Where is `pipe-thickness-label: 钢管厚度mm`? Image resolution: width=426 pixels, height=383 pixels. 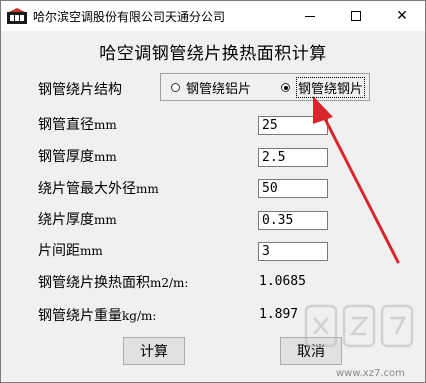 pipe-thickness-label: 钢管厚度mm is located at coordinates (77, 156).